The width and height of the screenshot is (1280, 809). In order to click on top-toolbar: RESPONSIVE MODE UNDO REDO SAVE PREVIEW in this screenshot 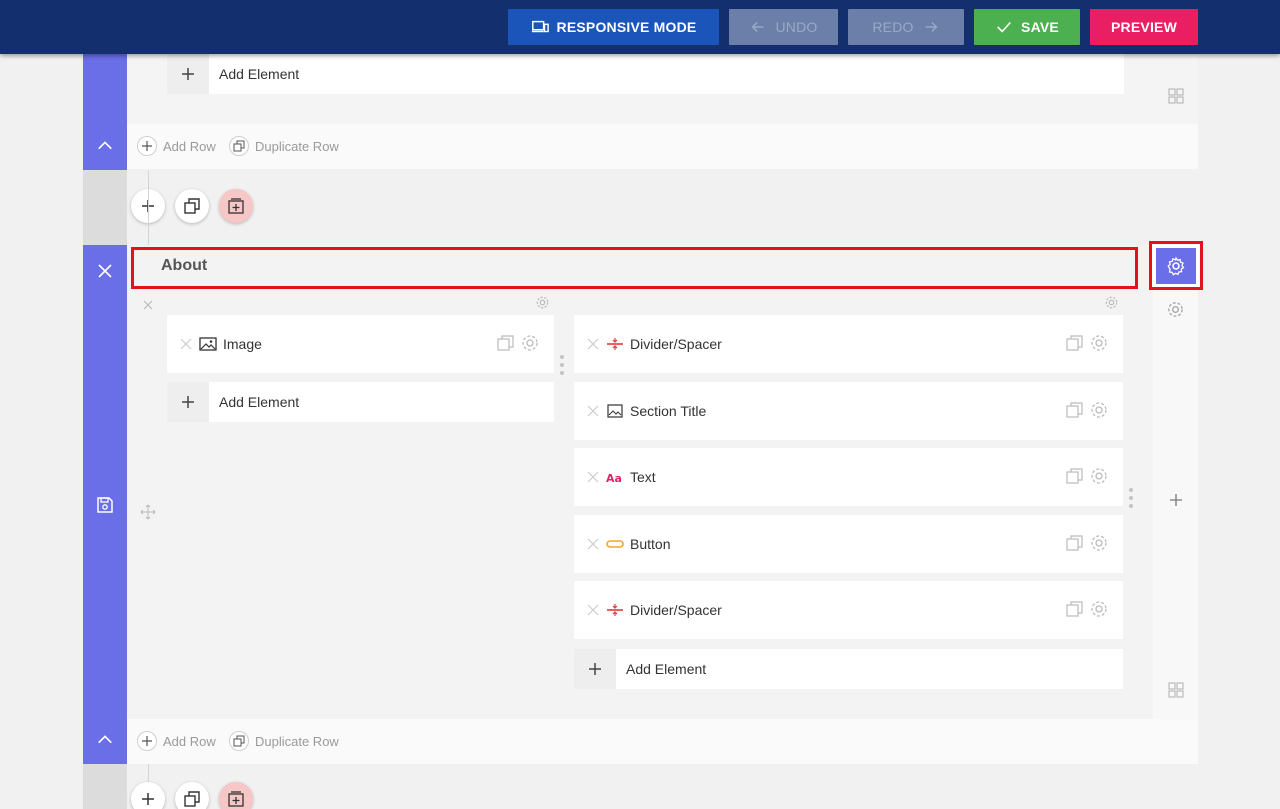, I will do `click(640, 27)`.